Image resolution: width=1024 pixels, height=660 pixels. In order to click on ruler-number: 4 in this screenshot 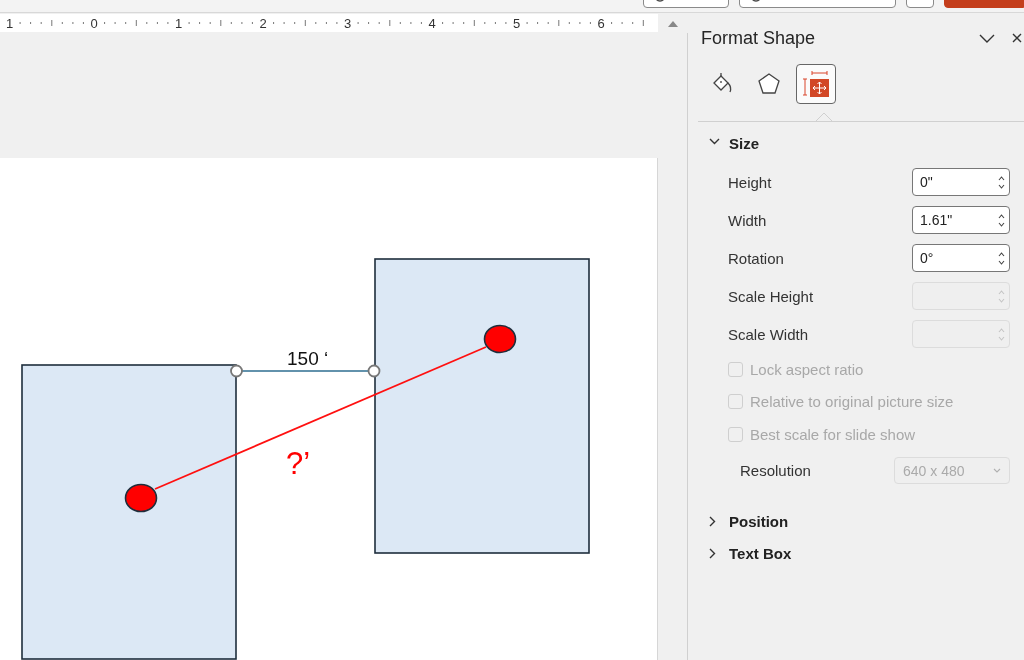, I will do `click(432, 23)`.